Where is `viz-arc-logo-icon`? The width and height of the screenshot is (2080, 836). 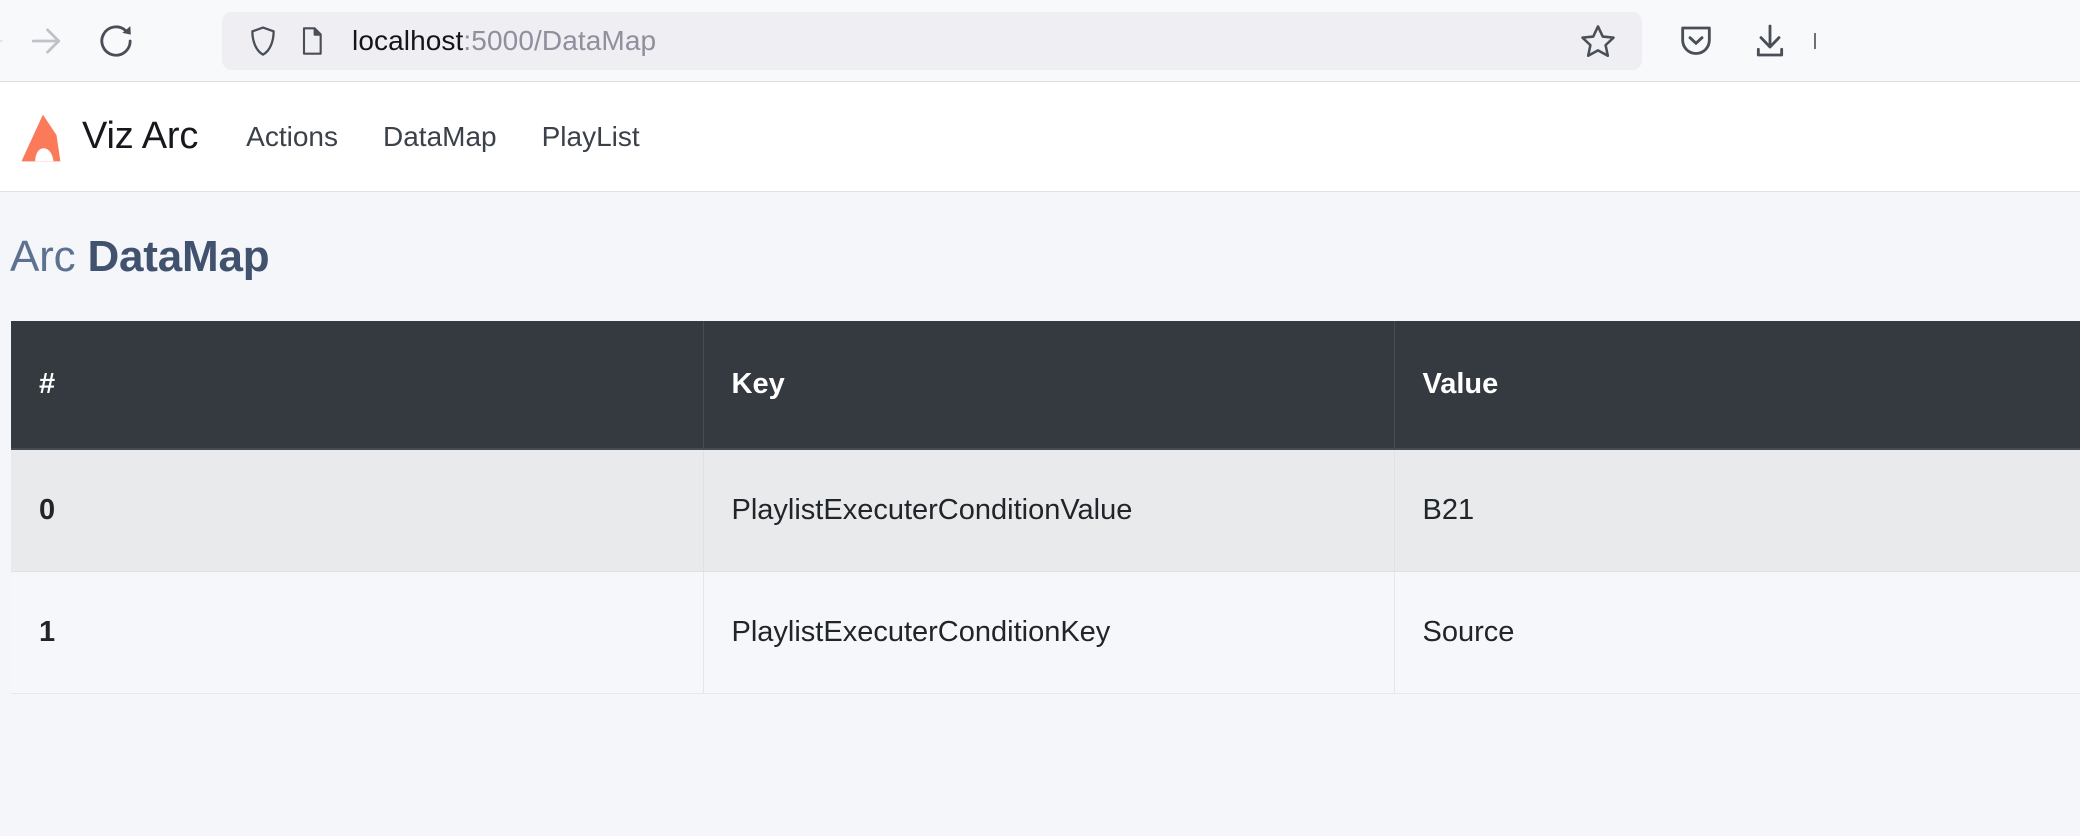
viz-arc-logo-icon is located at coordinates (41, 137).